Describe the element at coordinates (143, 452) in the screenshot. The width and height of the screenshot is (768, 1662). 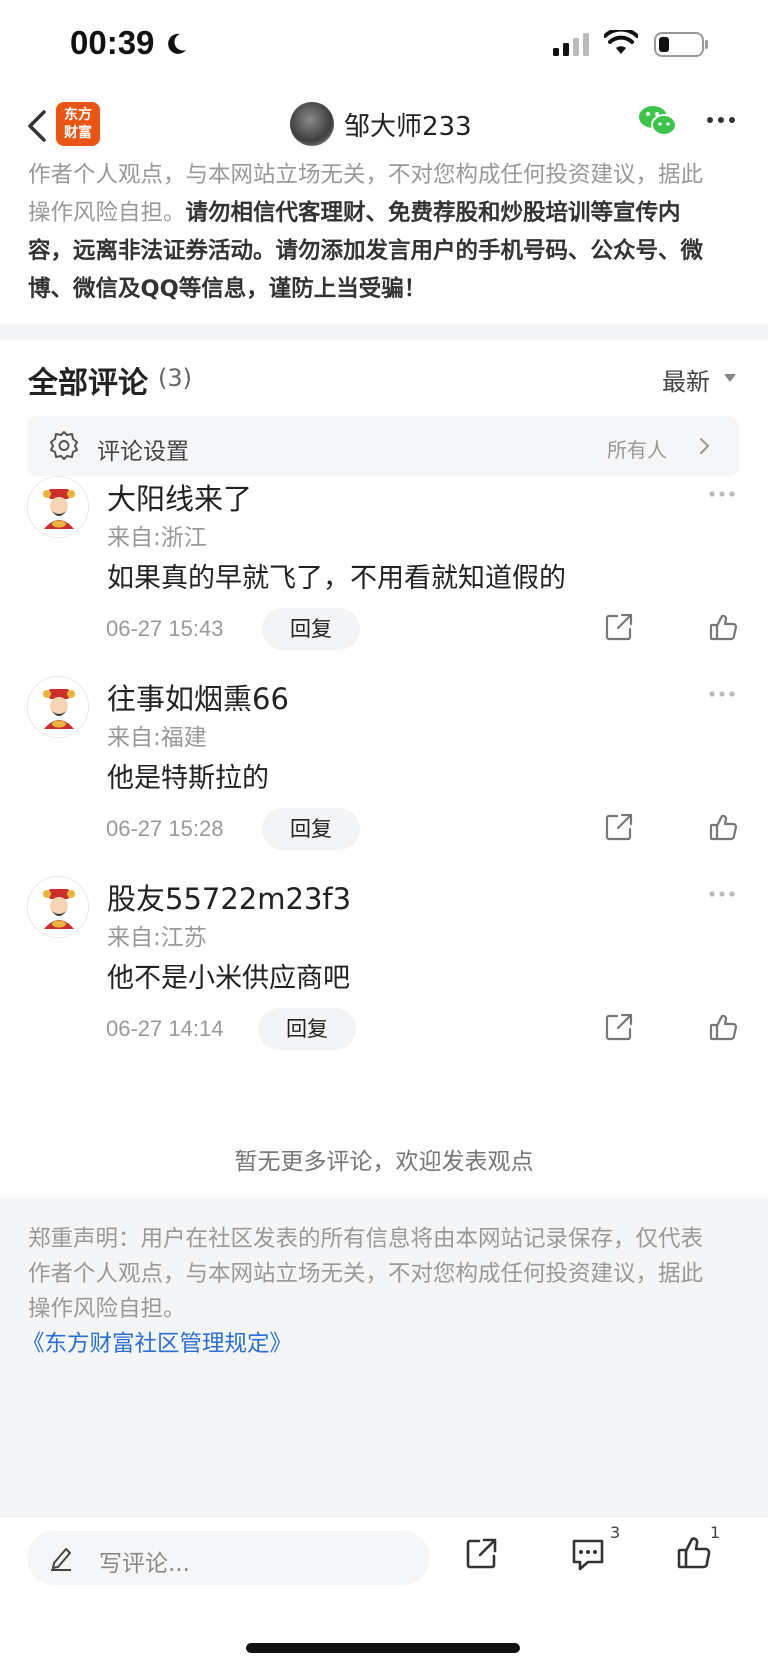
I see `settings-label: 评论设置` at that location.